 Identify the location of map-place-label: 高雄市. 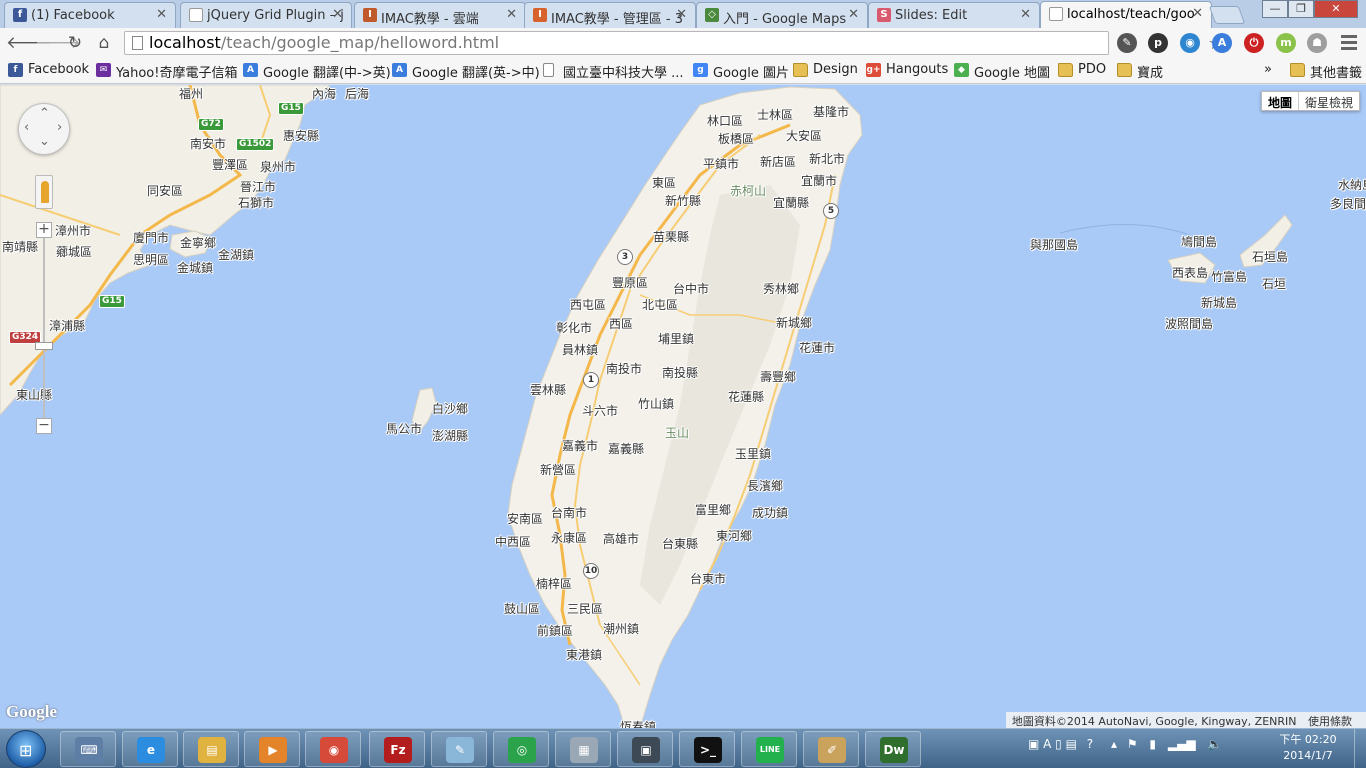
(621, 538).